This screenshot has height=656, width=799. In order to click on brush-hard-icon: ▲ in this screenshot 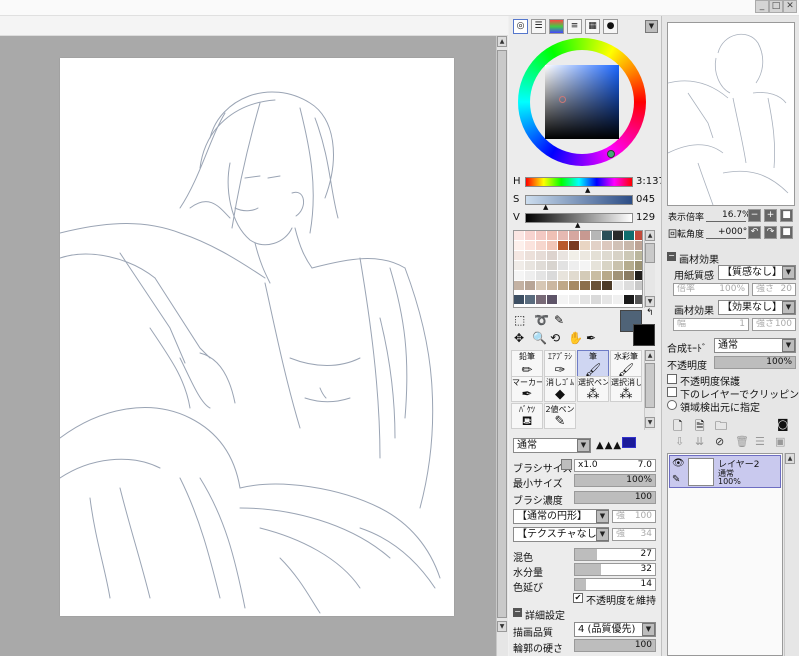, I will do `click(600, 445)`.